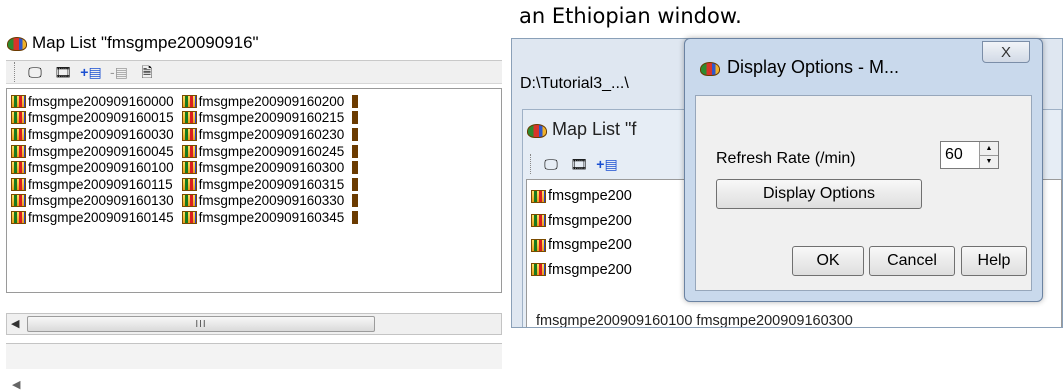 This screenshot has width=1063, height=391. I want to click on list-item-label: fmsgmpe200909160000, so click(101, 101).